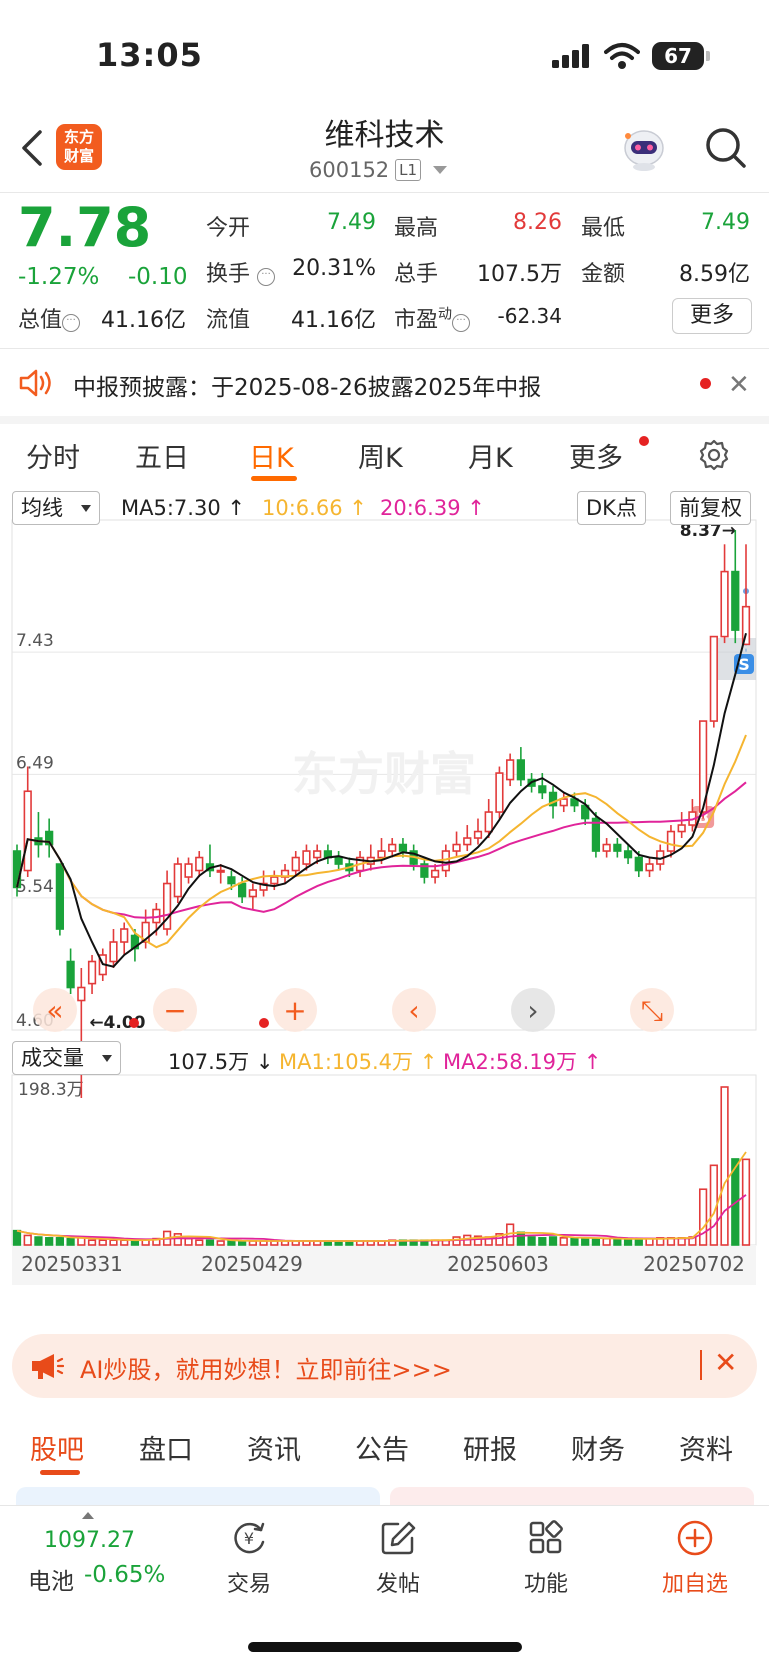  Describe the element at coordinates (60, 1472) in the screenshot. I see `tab-active-indicator` at that location.